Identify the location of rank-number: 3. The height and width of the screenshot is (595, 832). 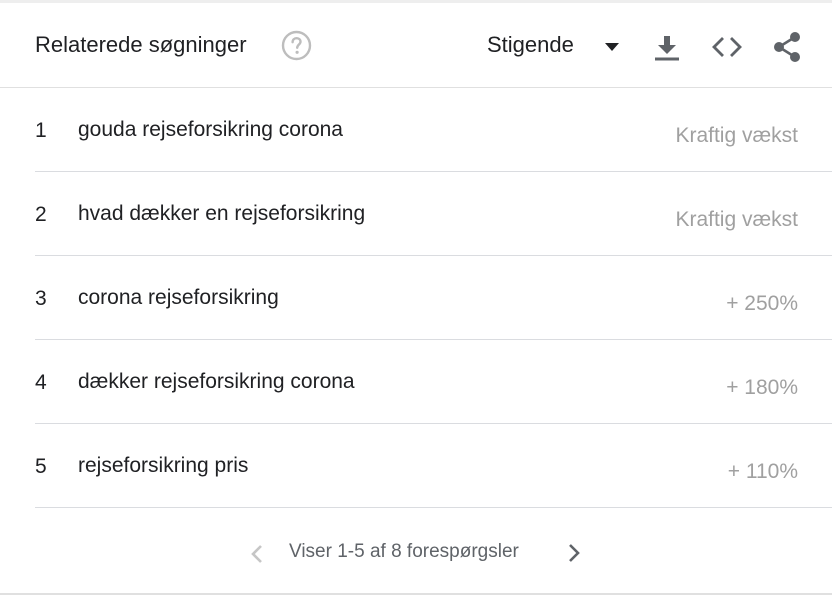
(41, 298).